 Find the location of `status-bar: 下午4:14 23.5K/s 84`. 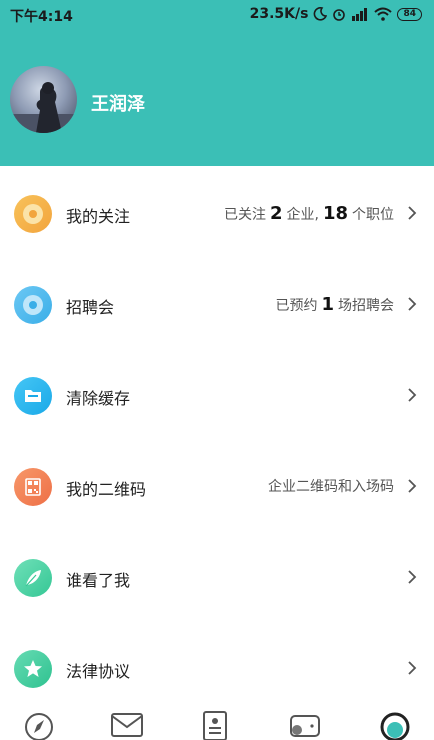

status-bar: 下午4:14 23.5K/s 84 is located at coordinates (217, 15).